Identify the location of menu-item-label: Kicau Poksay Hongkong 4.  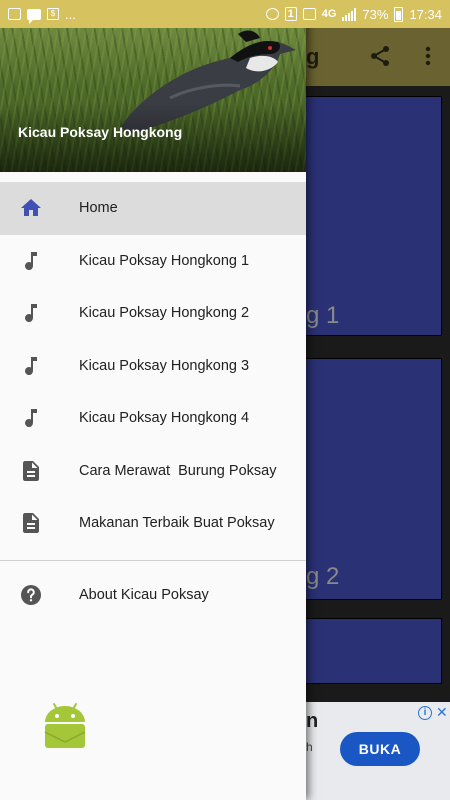
(164, 418).